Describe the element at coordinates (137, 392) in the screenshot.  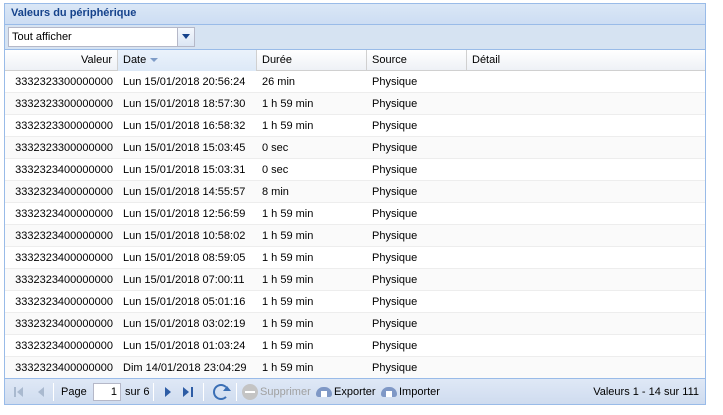
I see `page-count-label: sur 6` at that location.